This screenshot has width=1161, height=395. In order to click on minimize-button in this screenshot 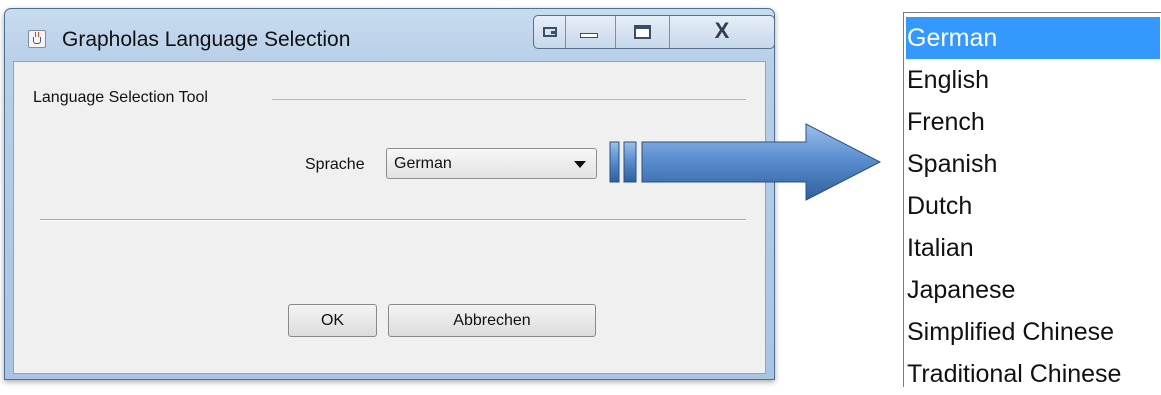, I will do `click(591, 32)`.